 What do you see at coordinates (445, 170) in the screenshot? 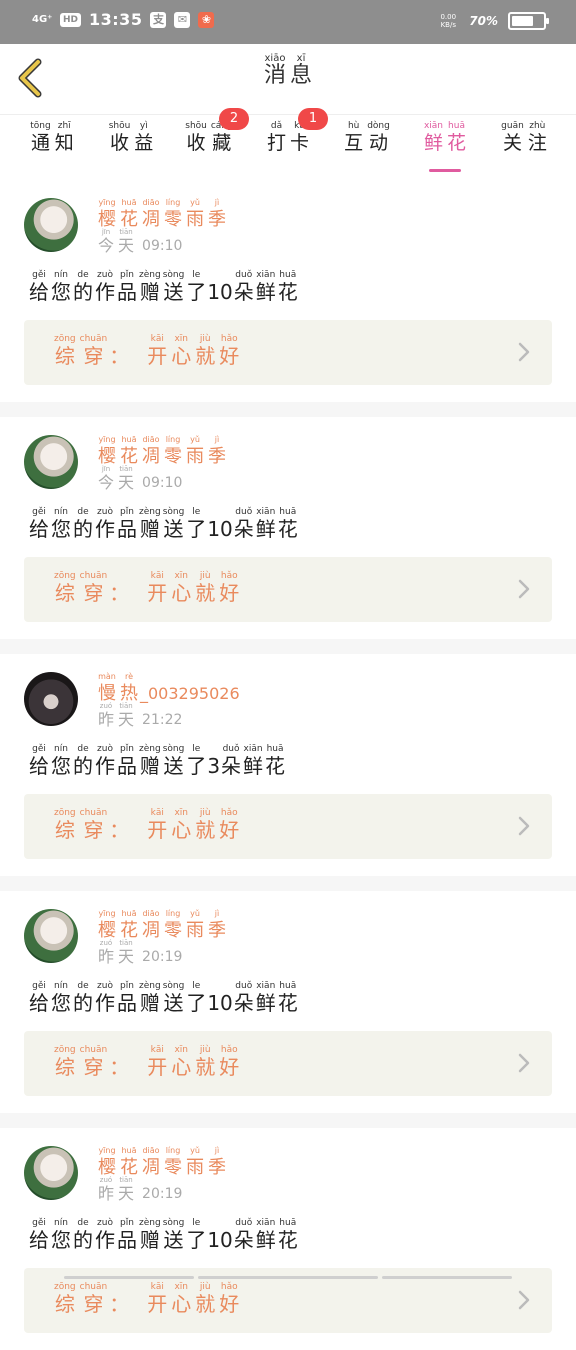
I see `active-tab-underline` at bounding box center [445, 170].